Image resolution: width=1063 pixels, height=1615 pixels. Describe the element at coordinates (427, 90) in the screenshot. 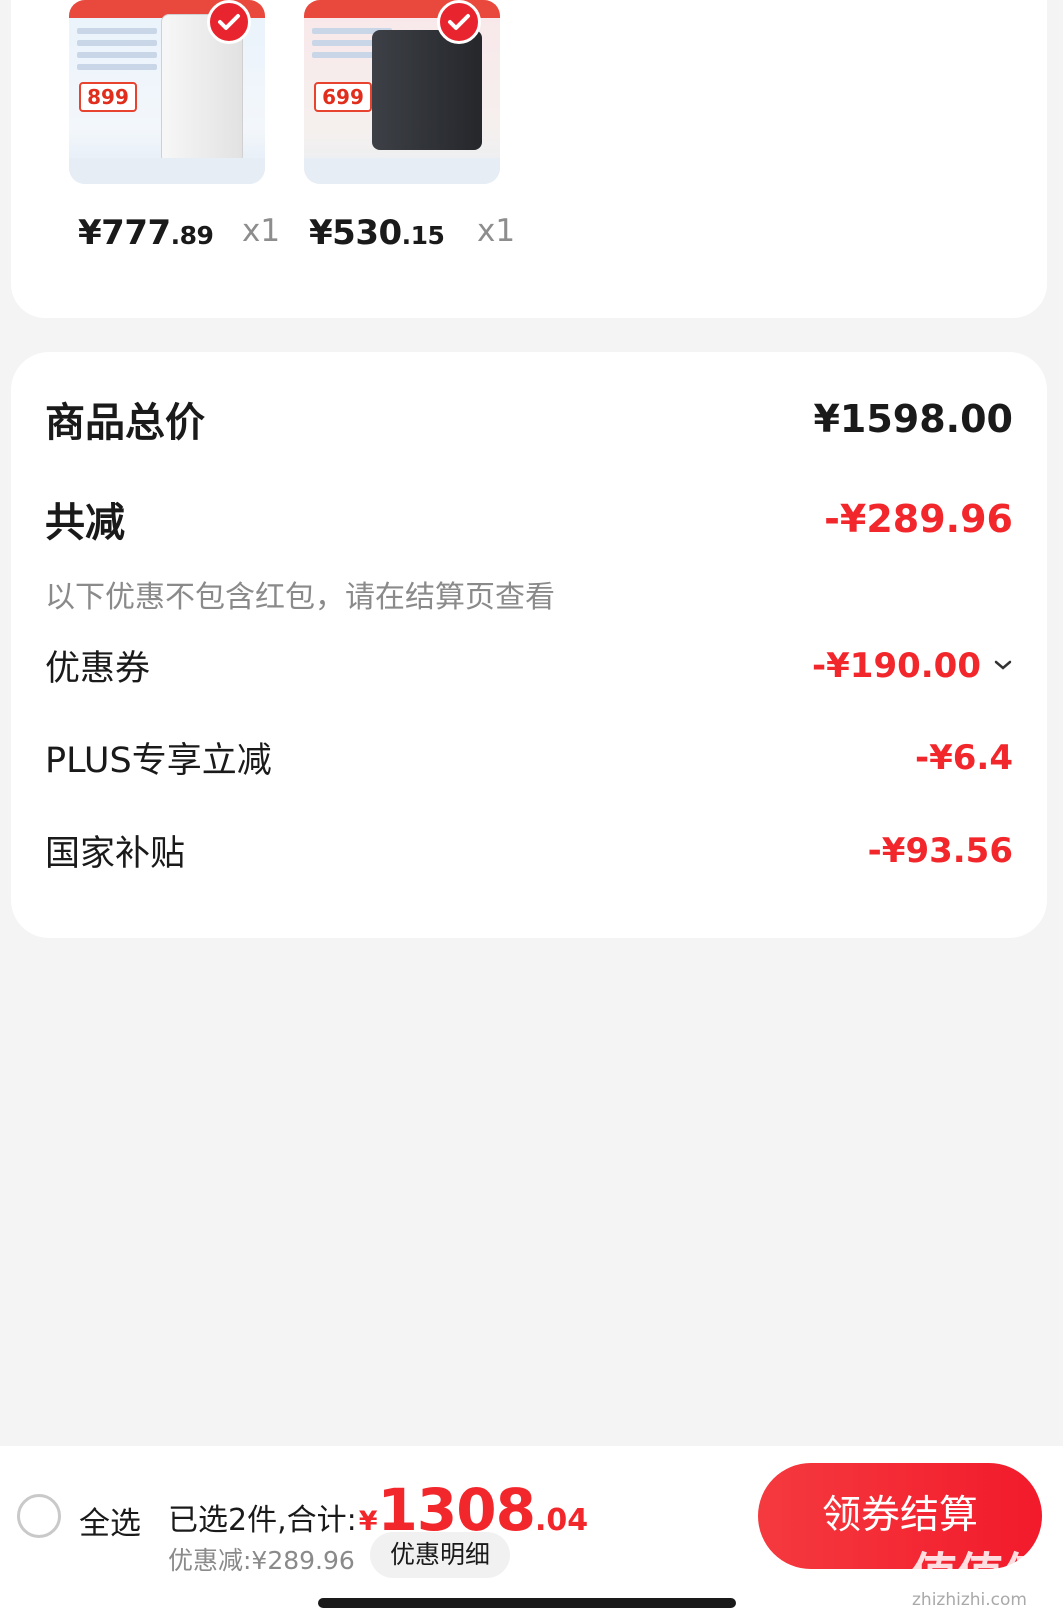

I see `washer-image` at that location.